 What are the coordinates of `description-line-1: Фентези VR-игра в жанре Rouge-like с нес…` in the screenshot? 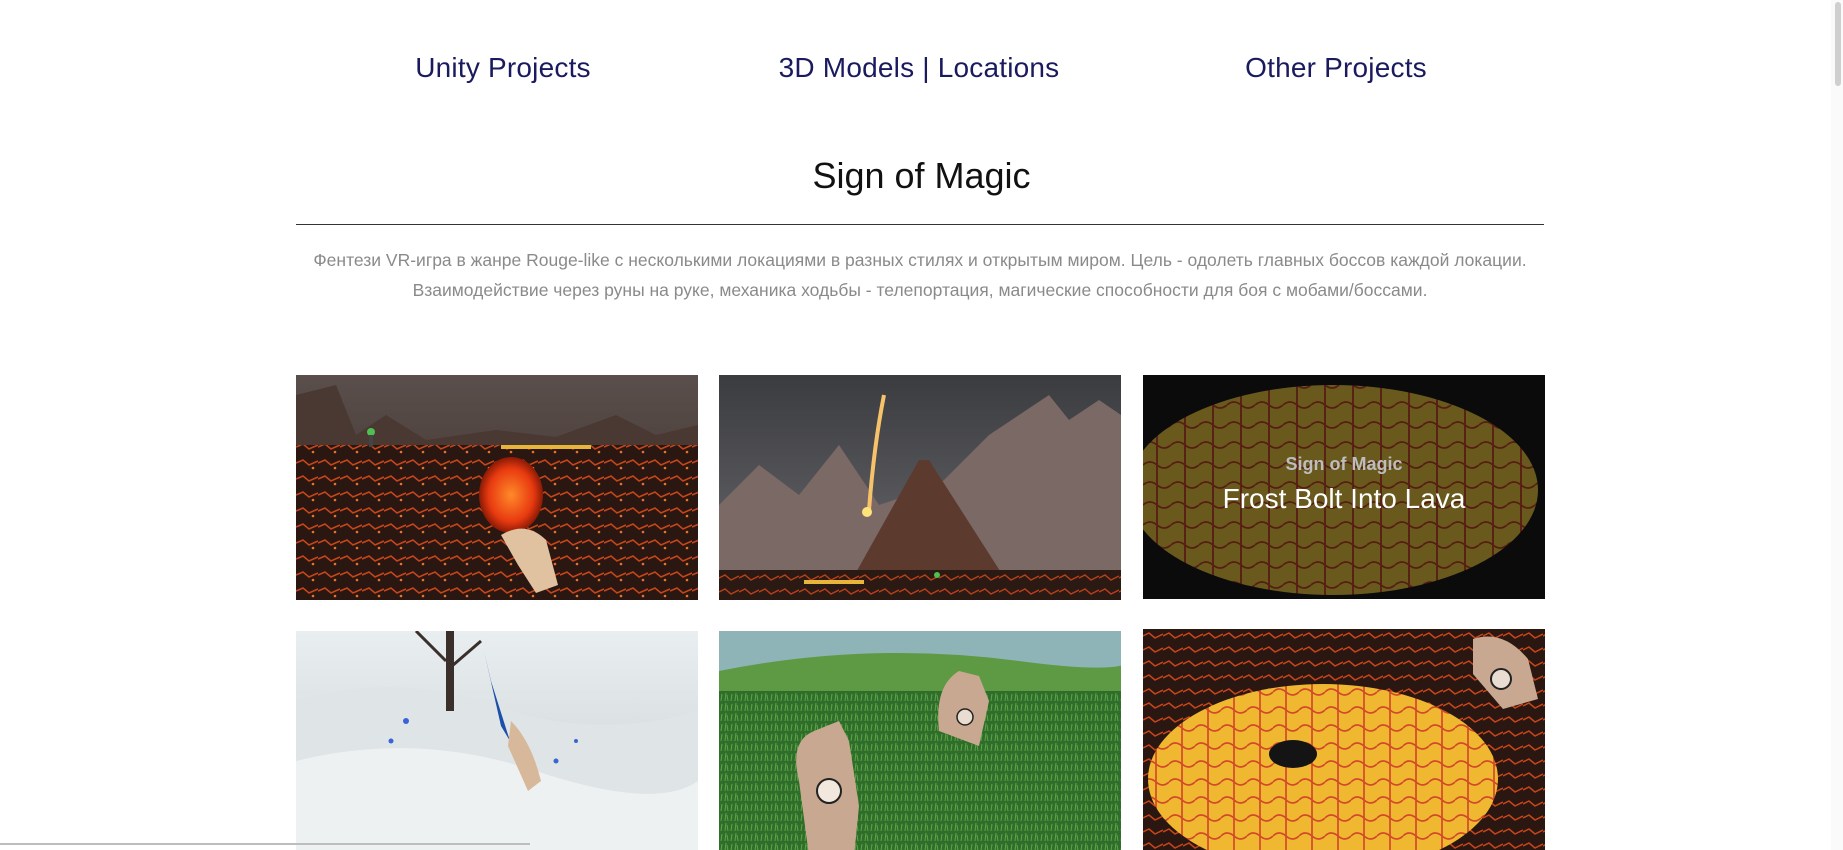 It's located at (920, 260).